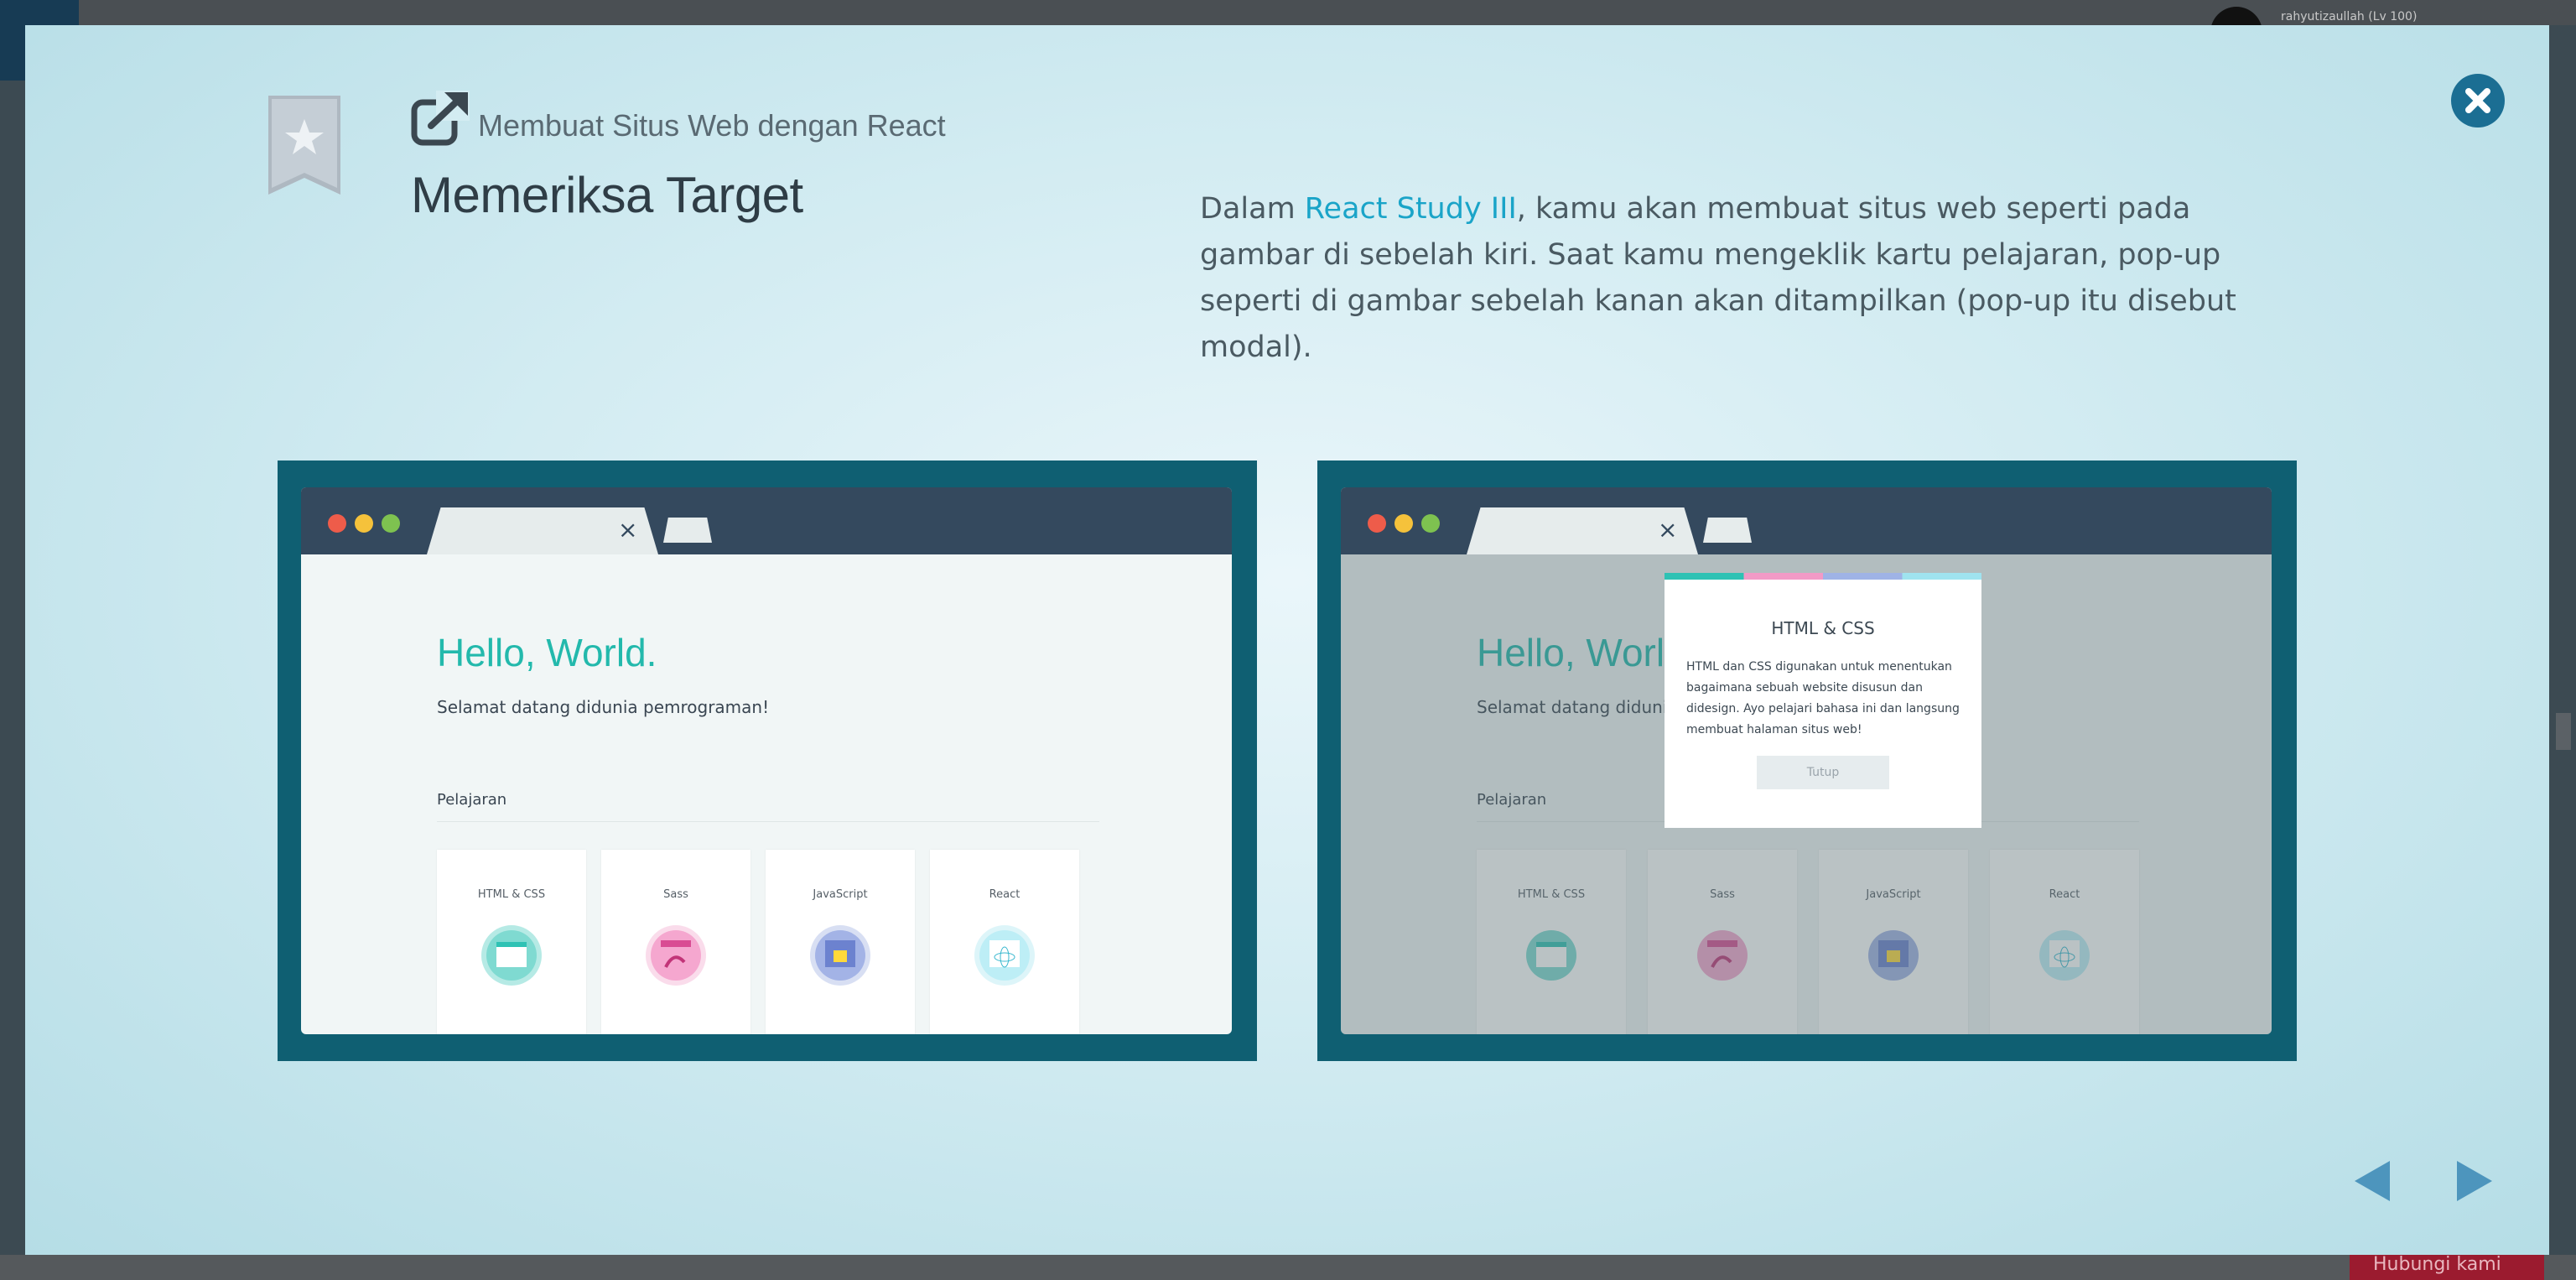  I want to click on card-title: HTML & CSS, so click(511, 894).